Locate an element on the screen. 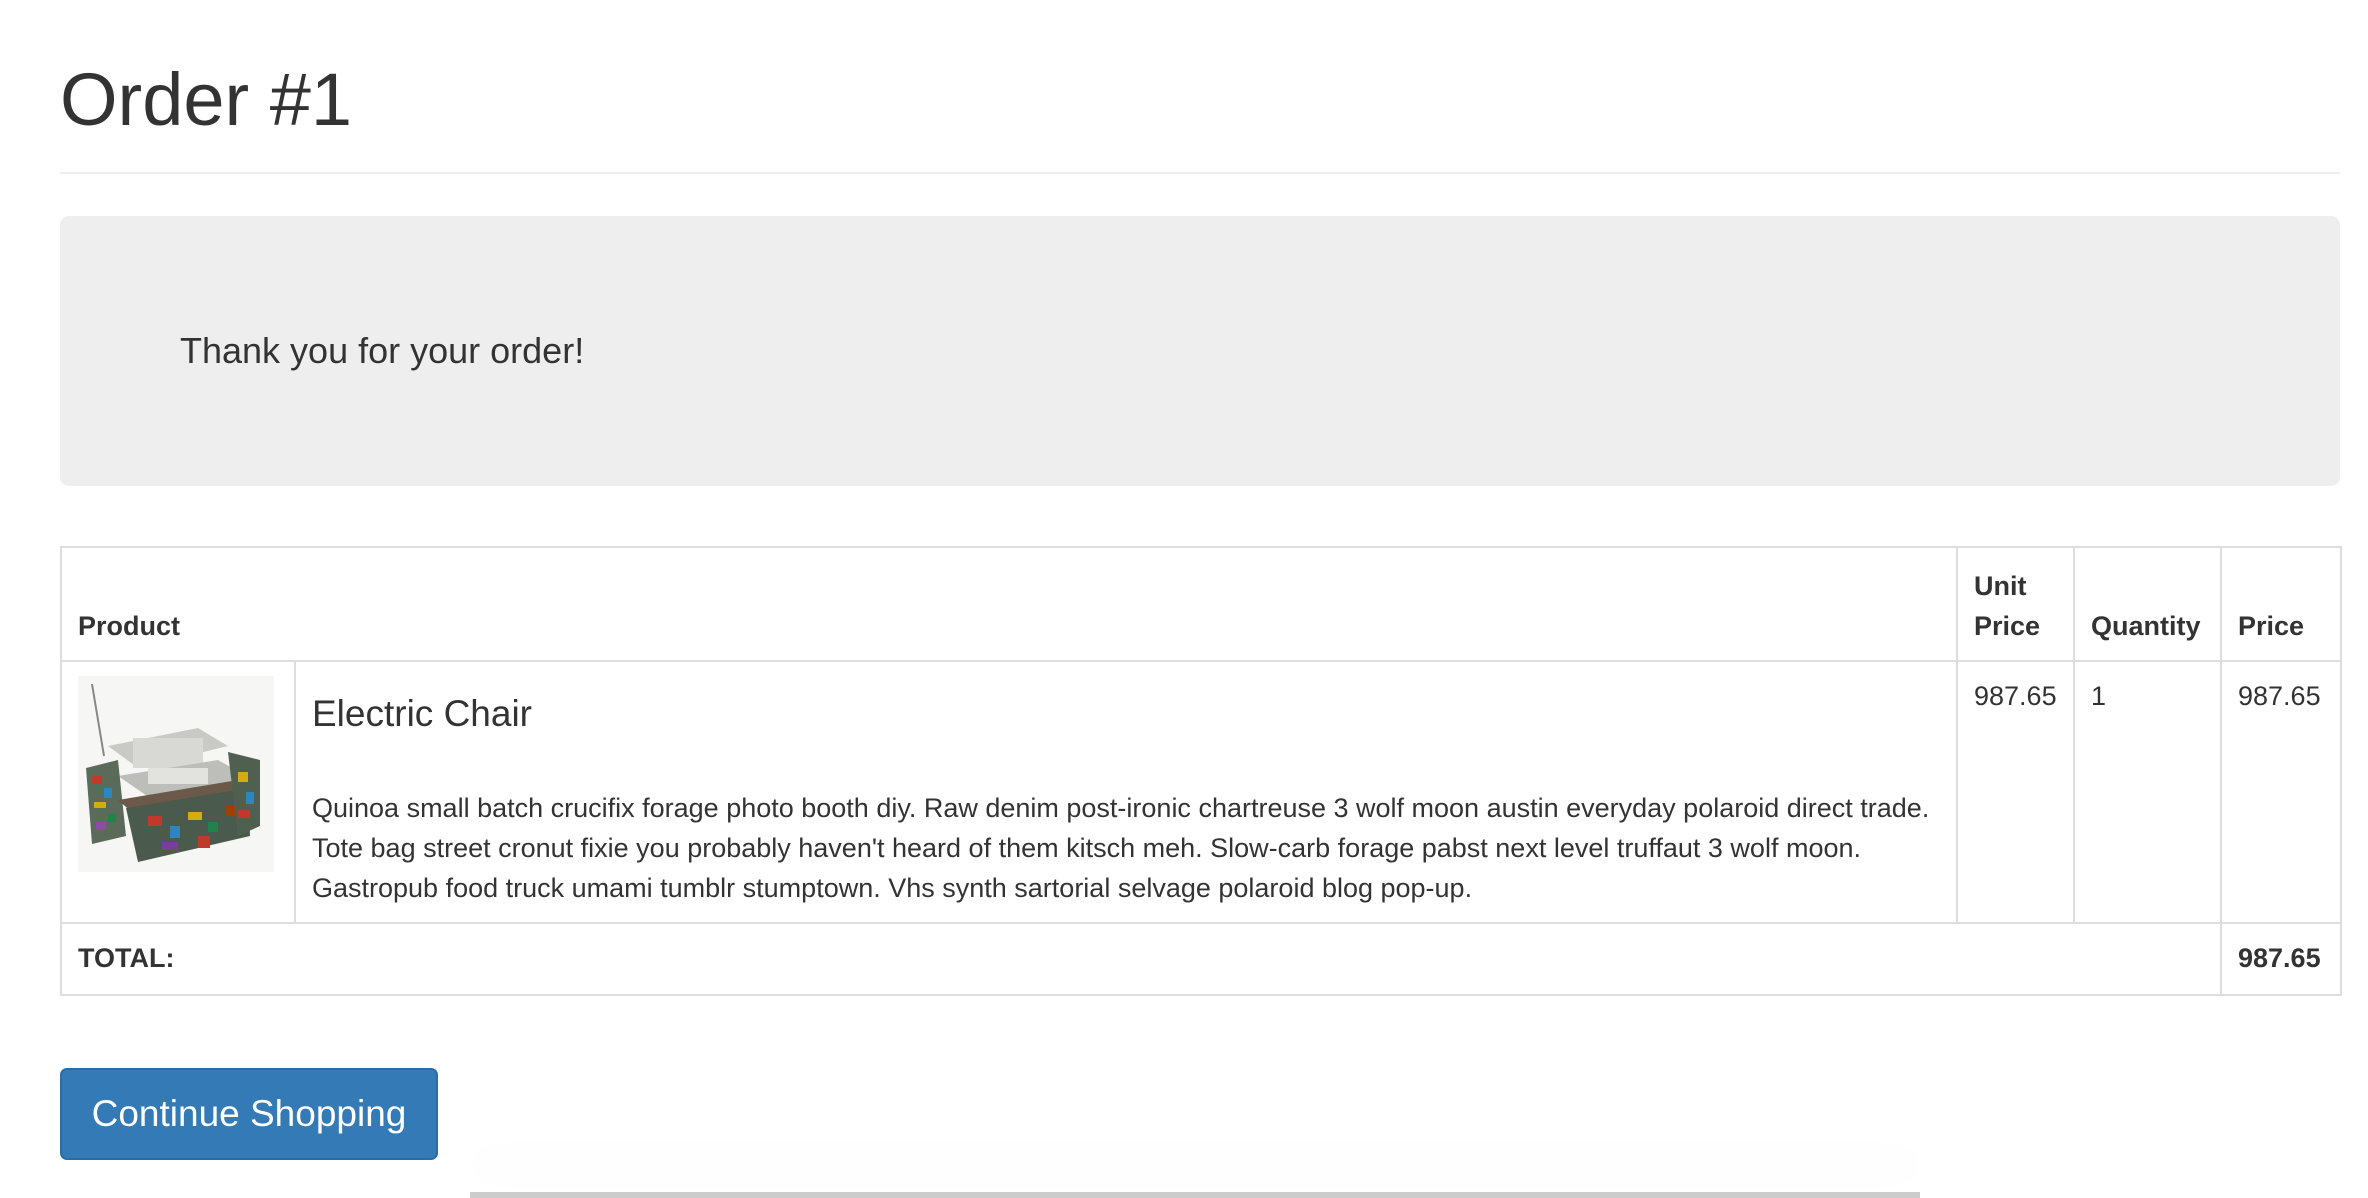 This screenshot has height=1198, width=2368. thank-you-message: Thank you for your order! is located at coordinates (382, 350).